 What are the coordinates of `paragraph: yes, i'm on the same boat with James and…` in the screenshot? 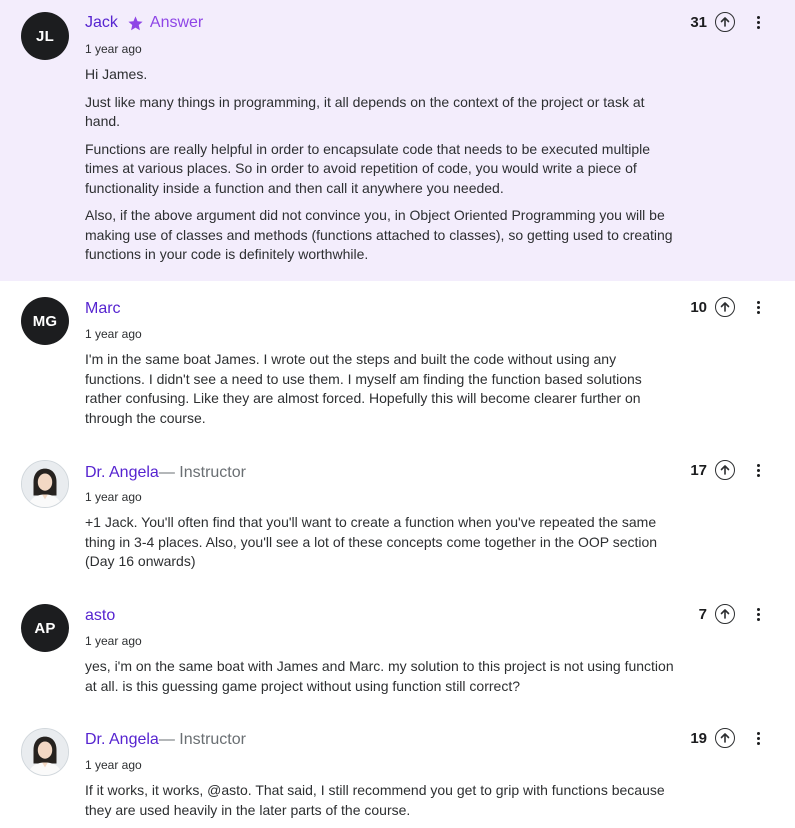 It's located at (379, 676).